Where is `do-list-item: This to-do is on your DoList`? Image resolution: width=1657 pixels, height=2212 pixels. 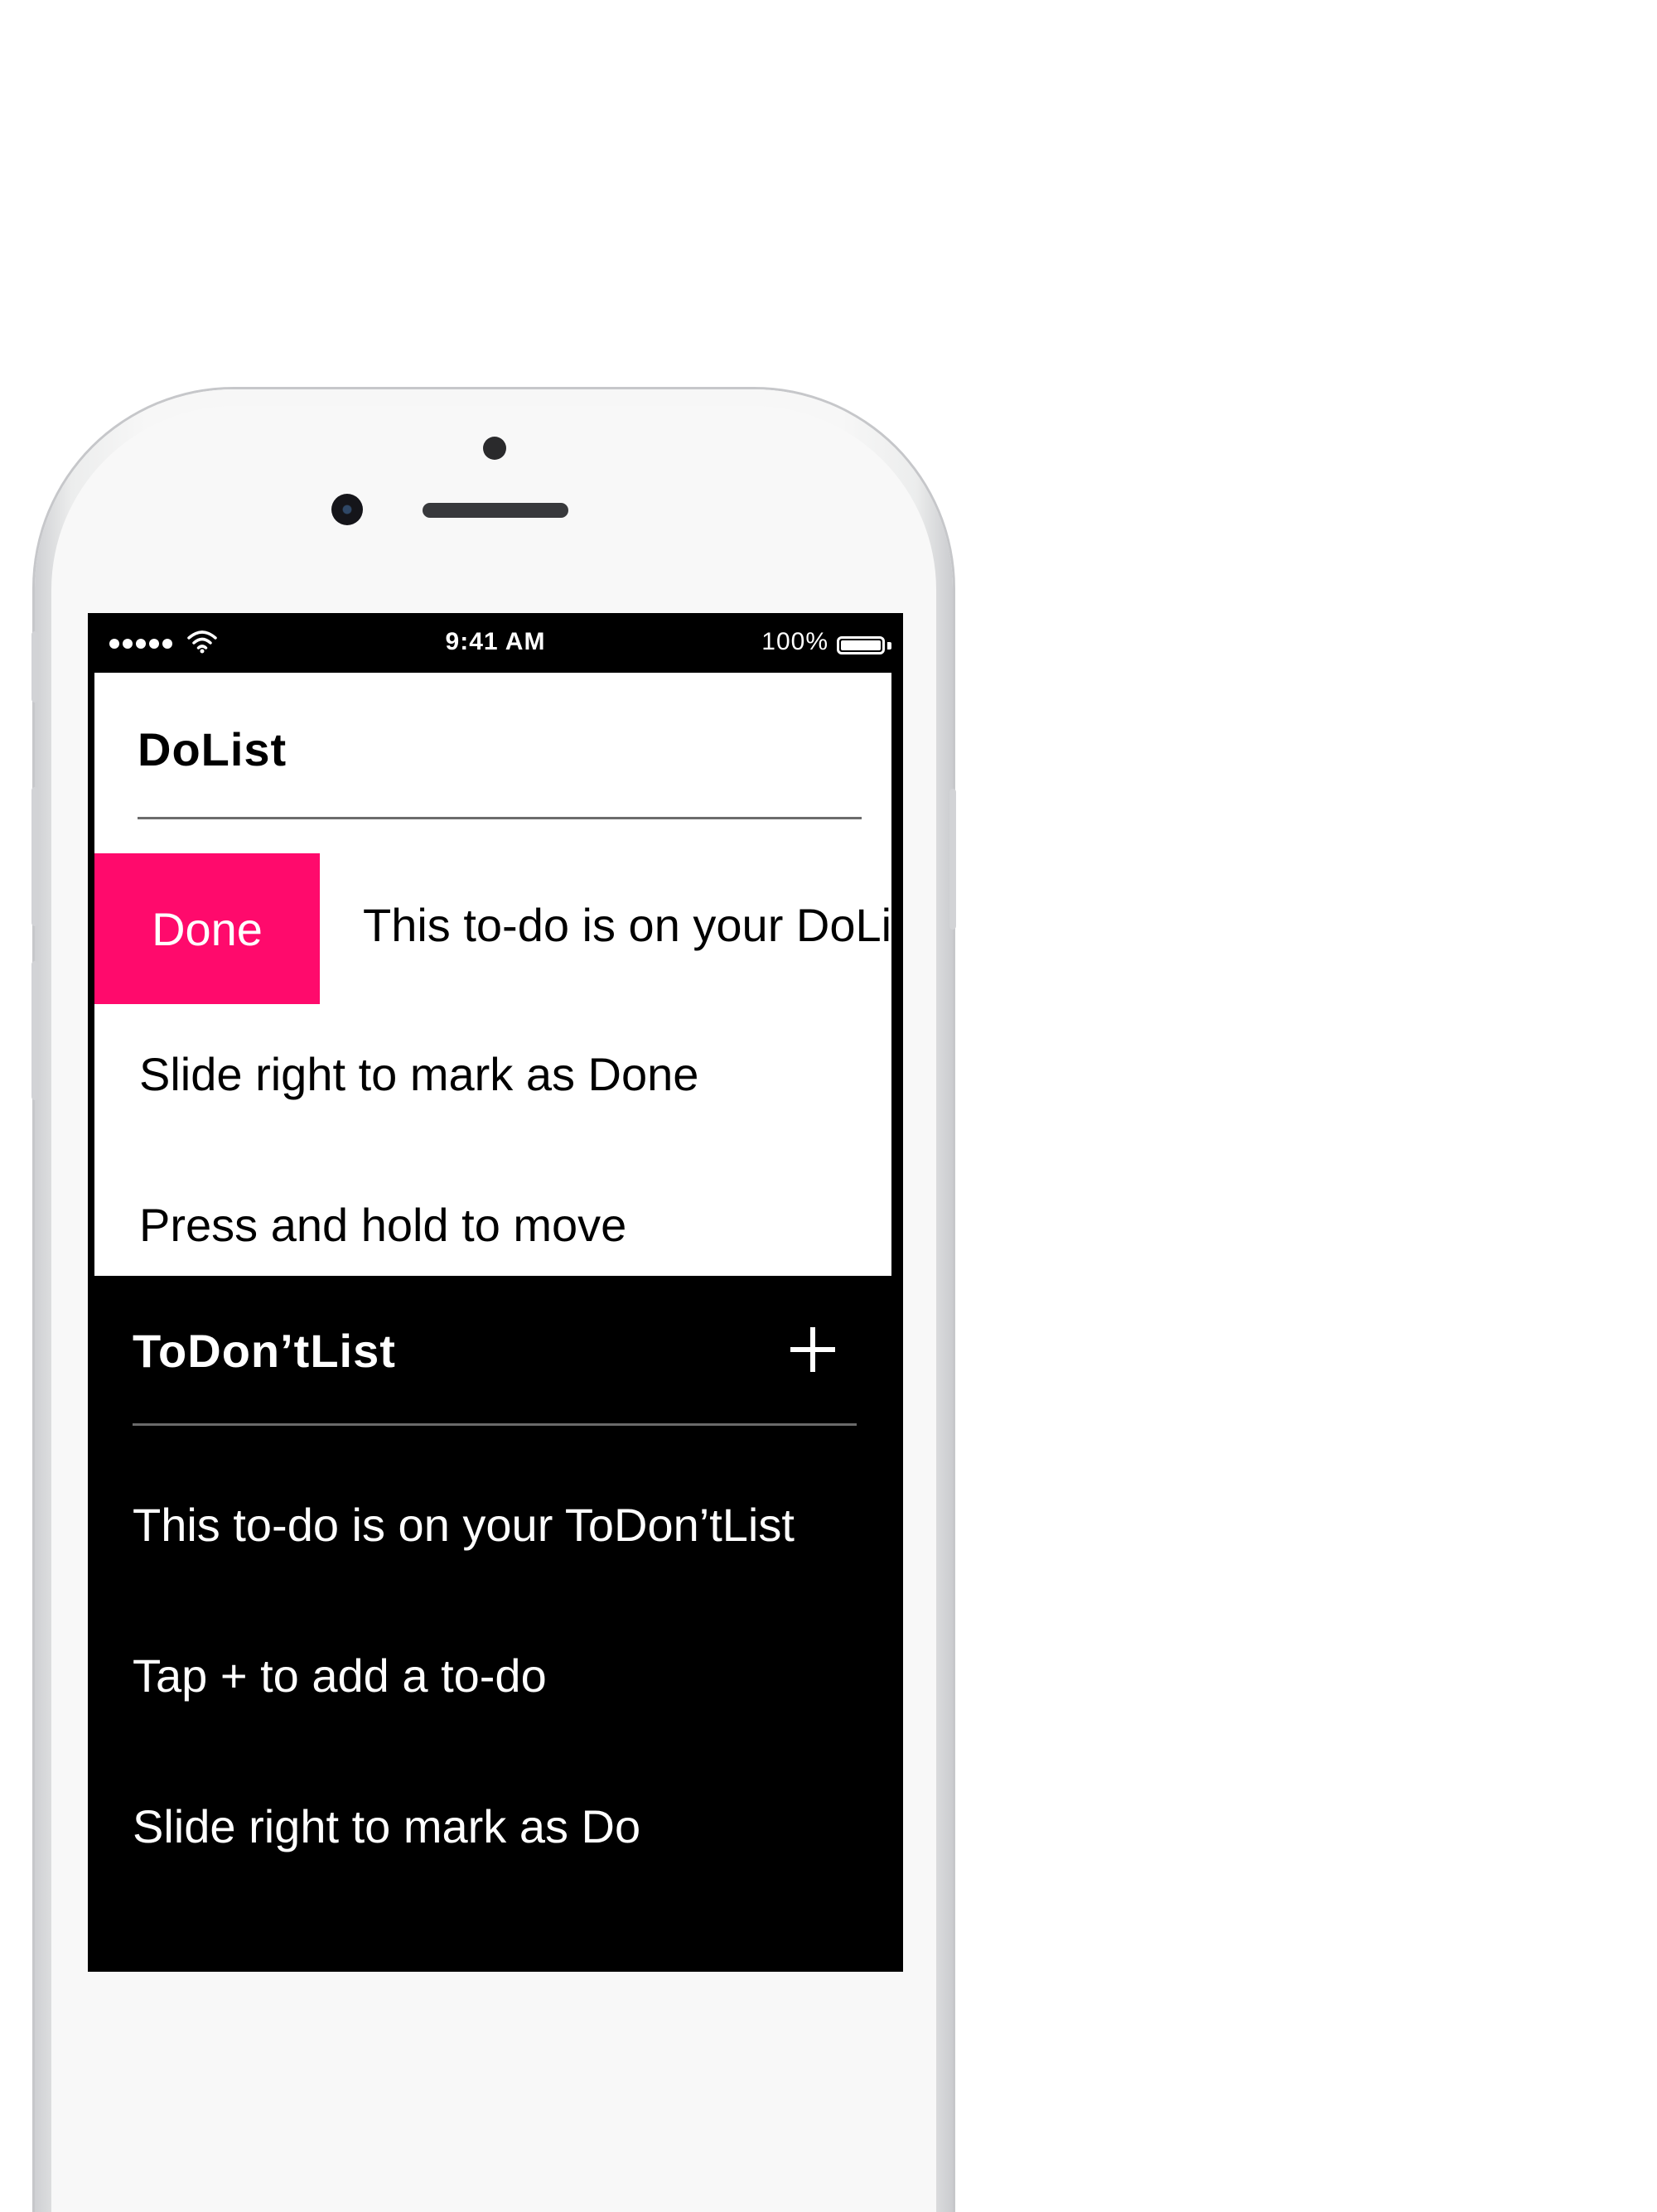 do-list-item: This to-do is on your DoList is located at coordinates (627, 925).